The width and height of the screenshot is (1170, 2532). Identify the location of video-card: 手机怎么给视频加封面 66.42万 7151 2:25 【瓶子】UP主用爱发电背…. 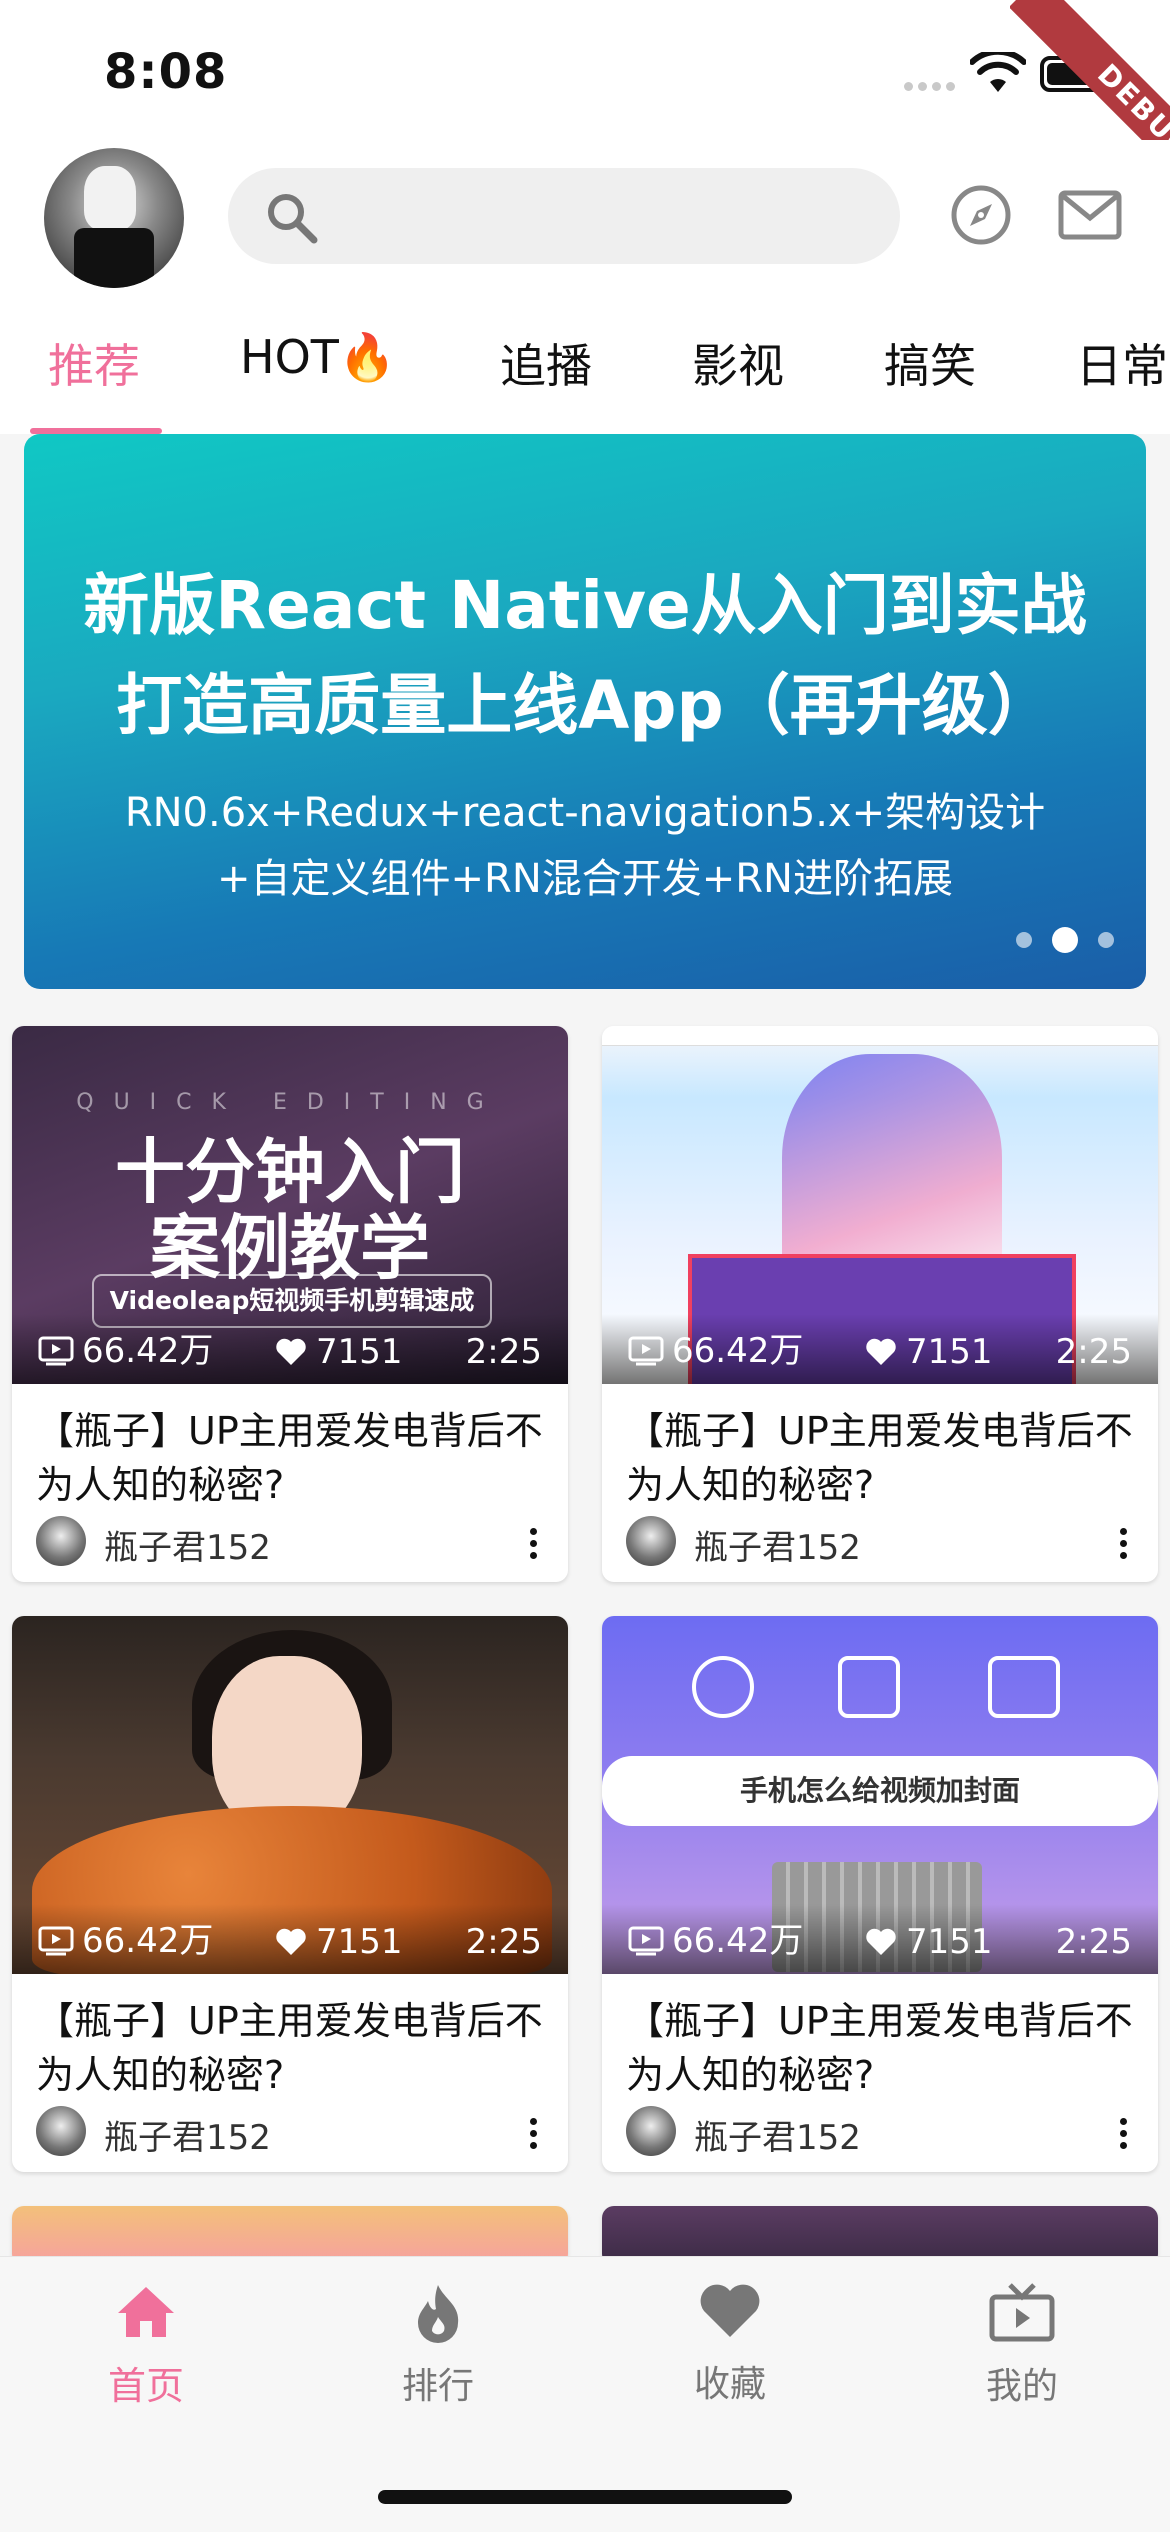
(880, 1894).